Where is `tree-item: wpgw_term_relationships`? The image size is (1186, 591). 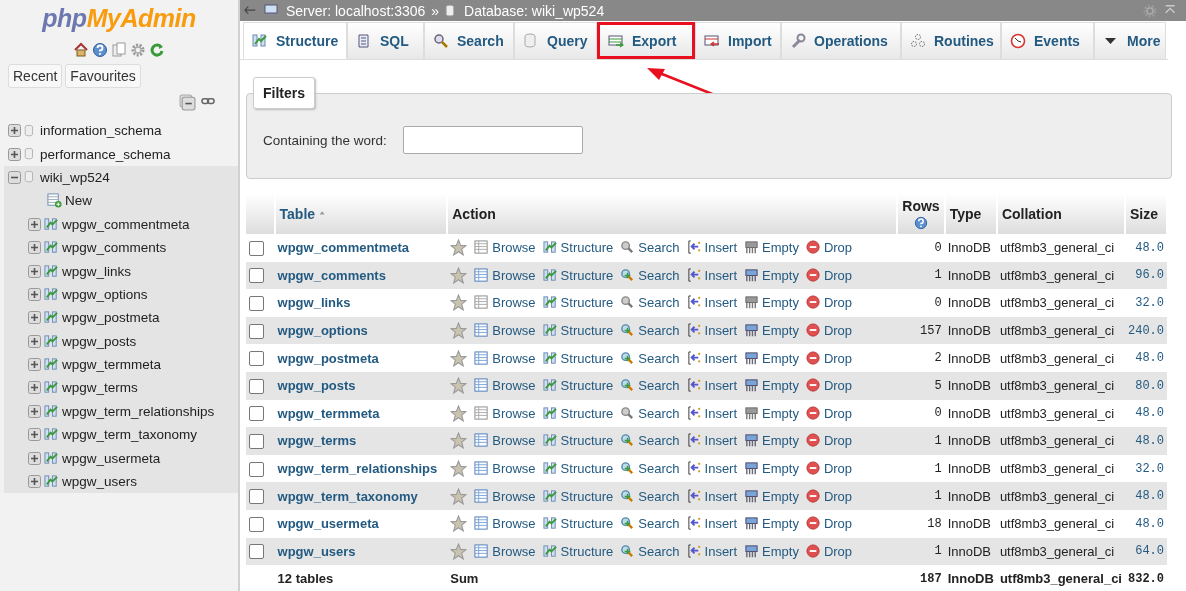
tree-item: wpgw_term_relationships is located at coordinates (121, 411).